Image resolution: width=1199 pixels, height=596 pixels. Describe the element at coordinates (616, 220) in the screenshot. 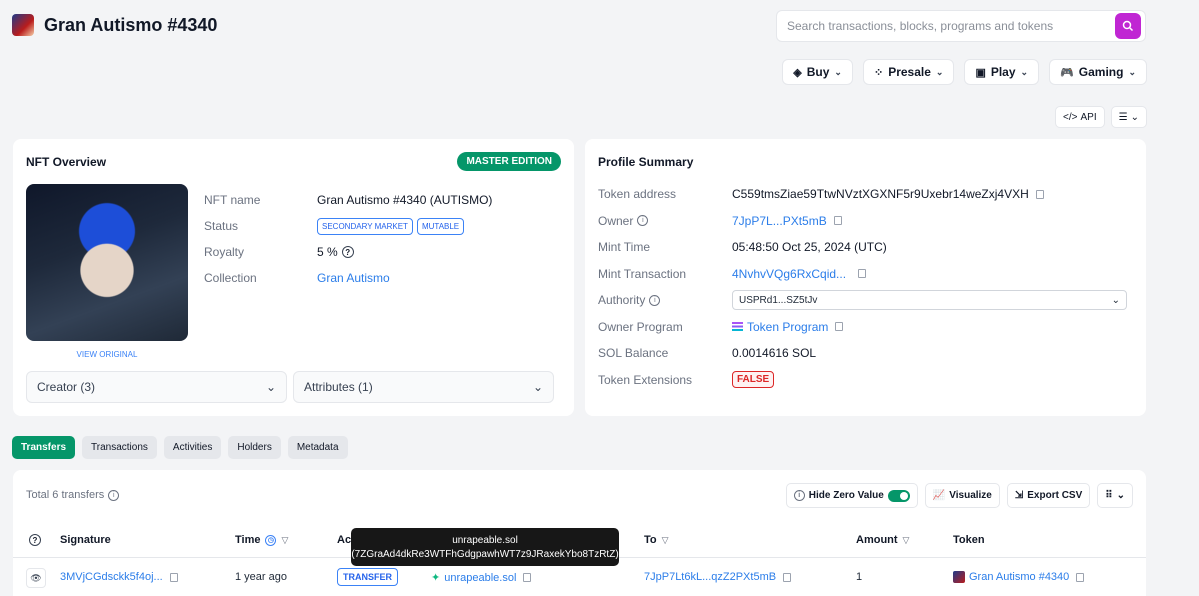

I see `owner-label: Owner` at that location.